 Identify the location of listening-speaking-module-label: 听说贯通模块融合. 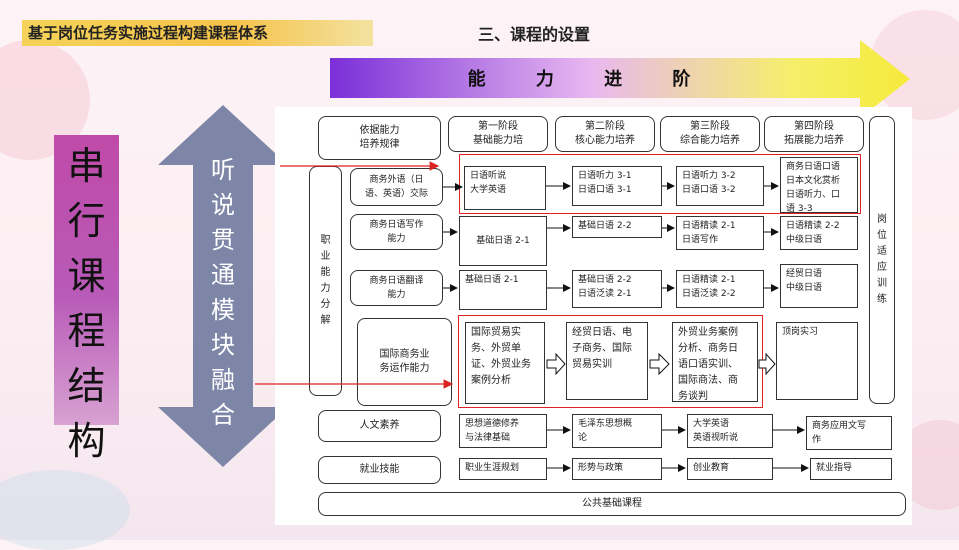
(223, 289).